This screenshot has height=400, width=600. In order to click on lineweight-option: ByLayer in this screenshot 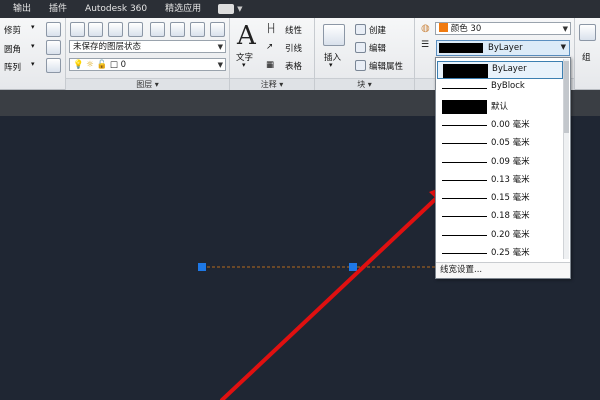, I will do `click(500, 70)`.